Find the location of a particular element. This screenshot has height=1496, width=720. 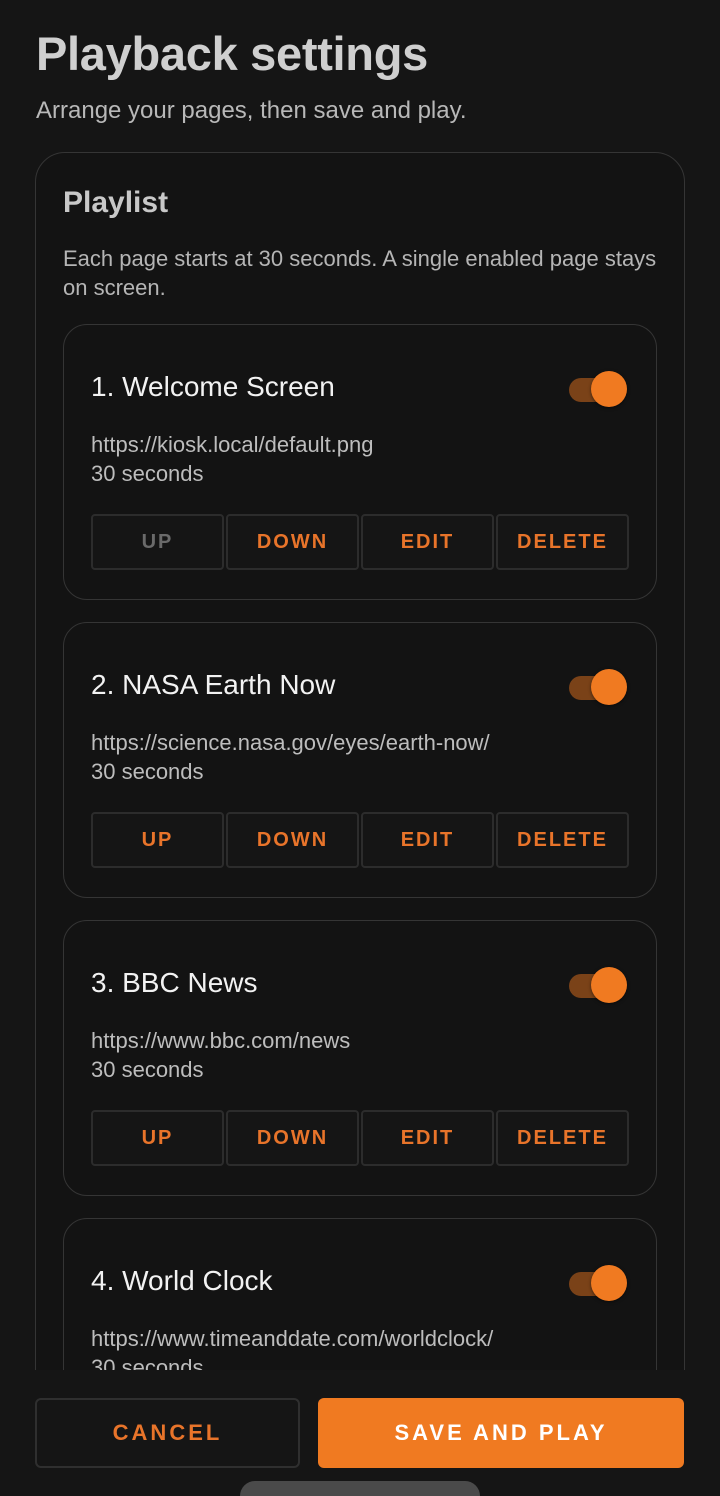

item-url: https://www.bbc.com/news is located at coordinates (221, 1040).